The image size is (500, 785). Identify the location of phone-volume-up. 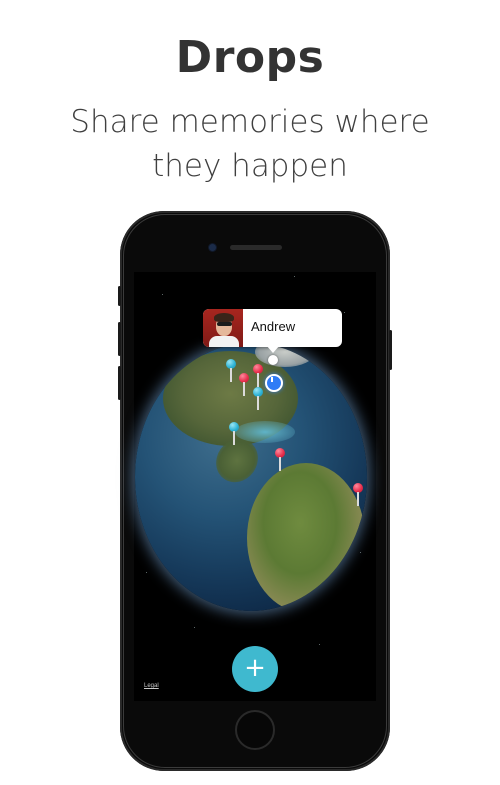
(119, 339).